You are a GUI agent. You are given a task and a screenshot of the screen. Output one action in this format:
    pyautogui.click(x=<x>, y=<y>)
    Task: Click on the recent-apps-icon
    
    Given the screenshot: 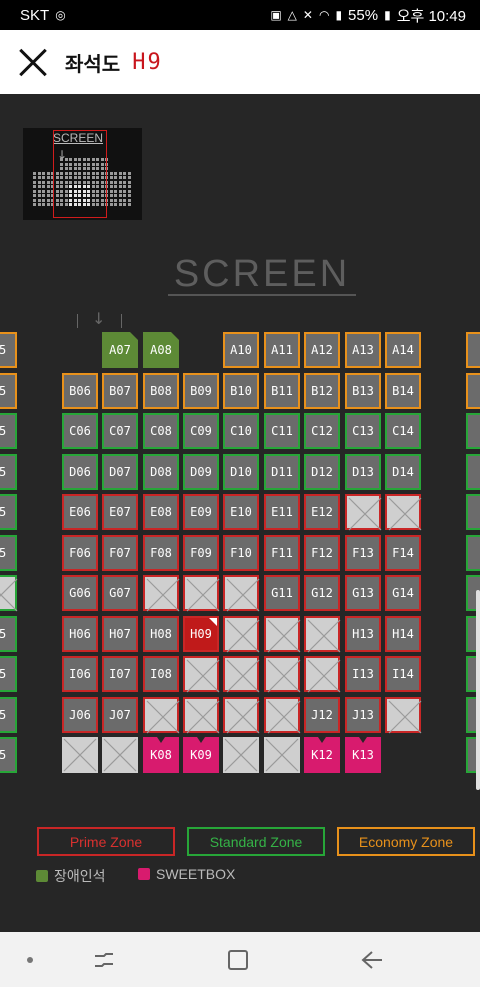 What is the action you would take?
    pyautogui.click(x=104, y=960)
    